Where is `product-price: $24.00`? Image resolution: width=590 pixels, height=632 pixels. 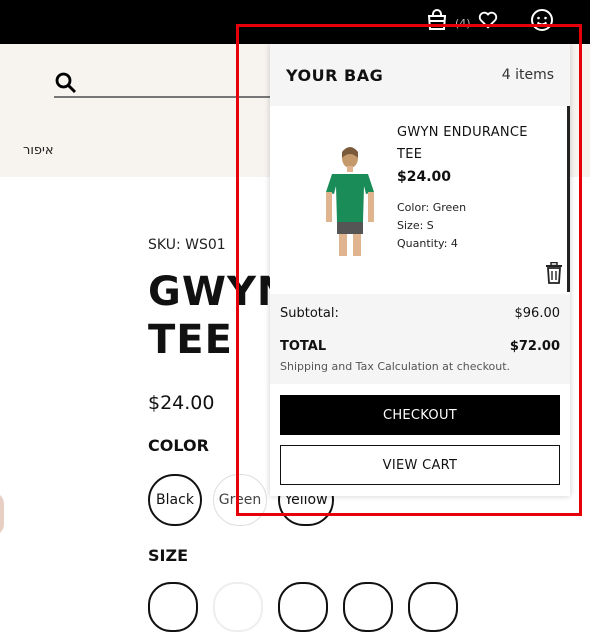 product-price: $24.00 is located at coordinates (181, 403).